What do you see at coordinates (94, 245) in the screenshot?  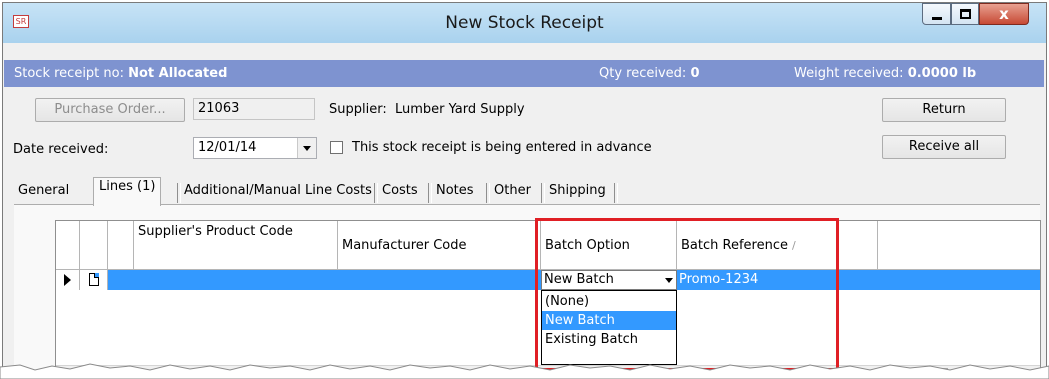 I see `icon-column-header` at bounding box center [94, 245].